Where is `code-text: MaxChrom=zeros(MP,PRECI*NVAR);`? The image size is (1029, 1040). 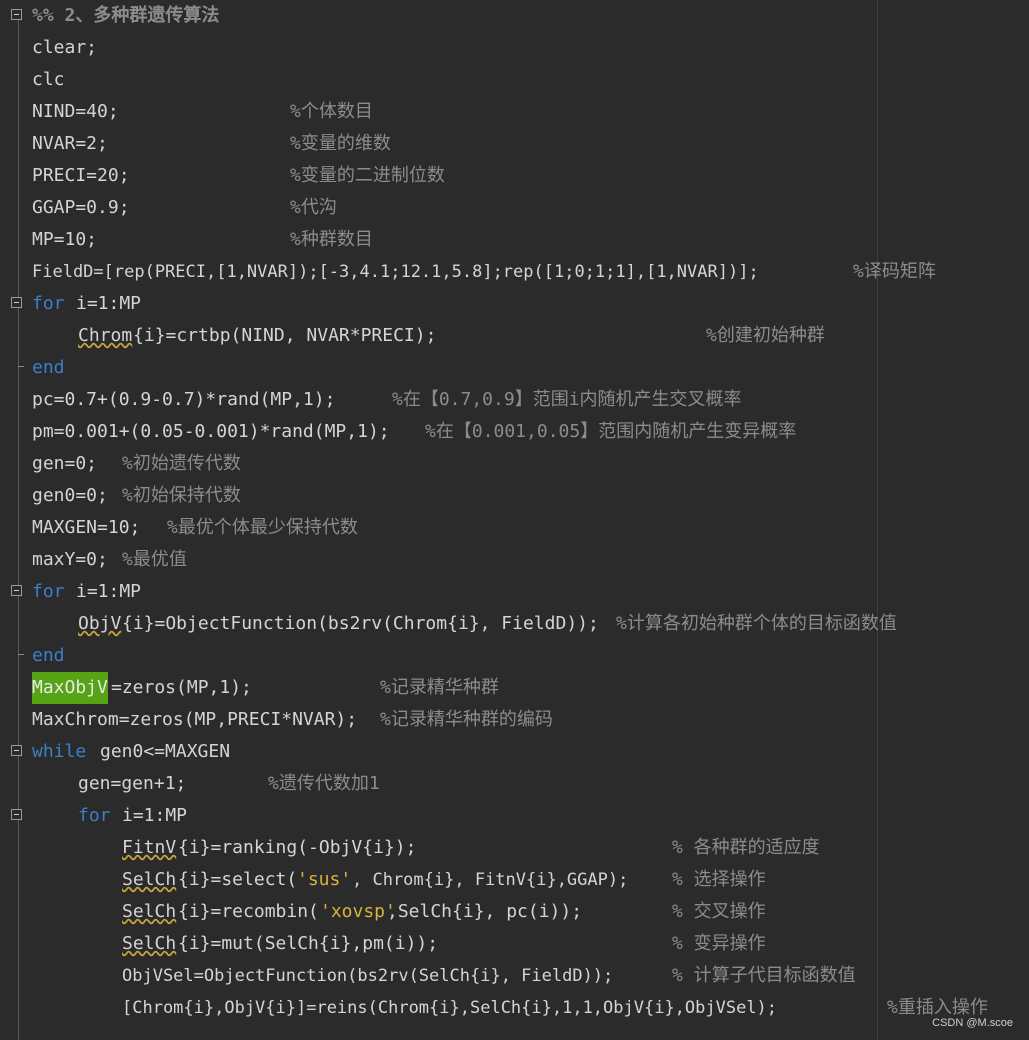
code-text: MaxChrom=zeros(MP,PRECI*NVAR); is located at coordinates (195, 719).